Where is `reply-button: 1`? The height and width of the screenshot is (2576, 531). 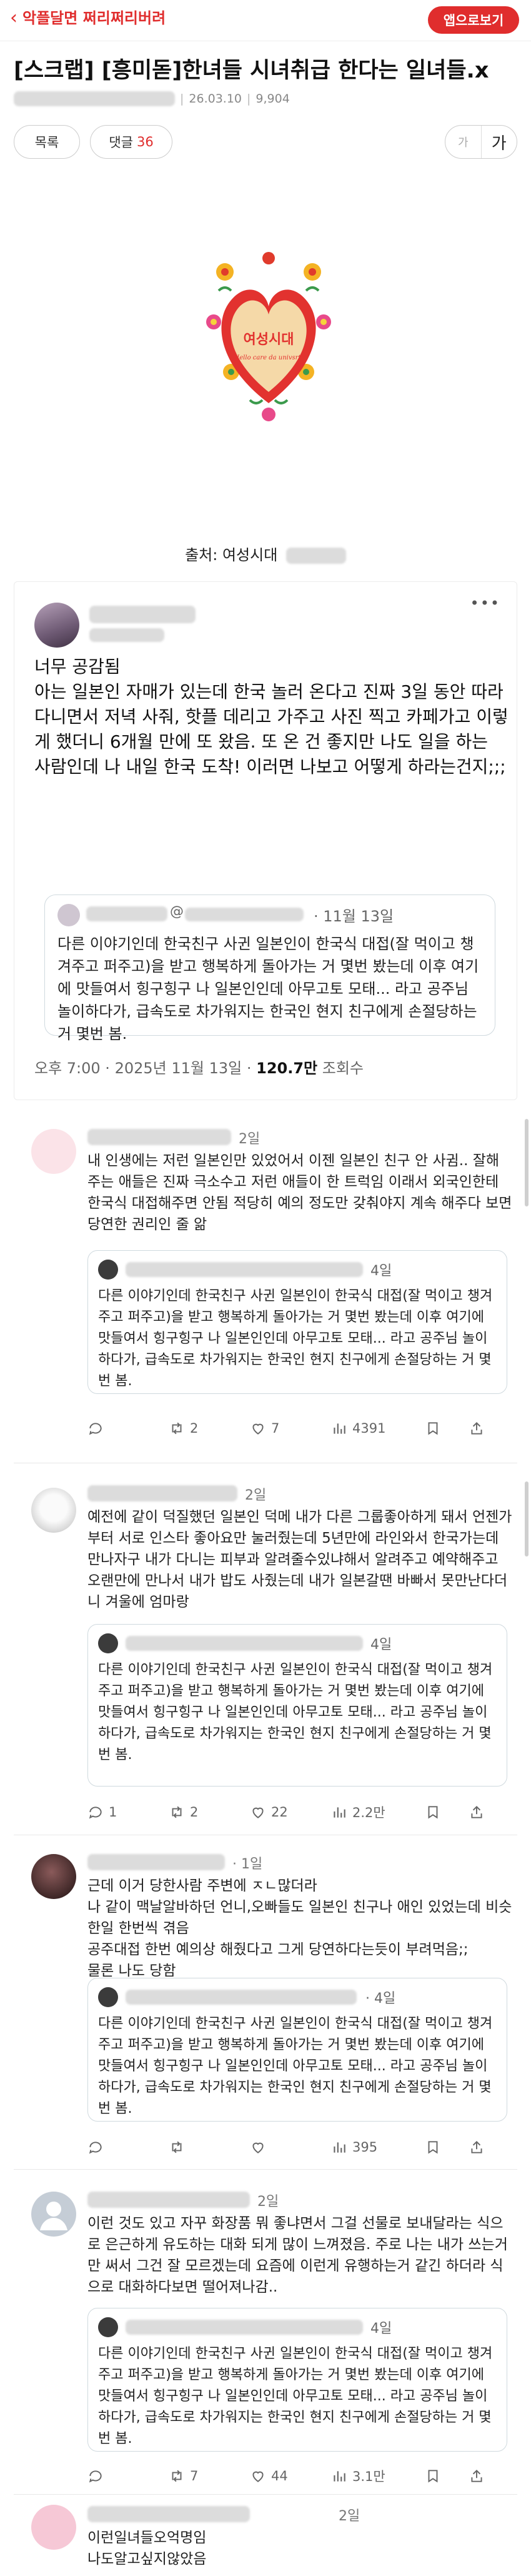 reply-button: 1 is located at coordinates (128, 1812).